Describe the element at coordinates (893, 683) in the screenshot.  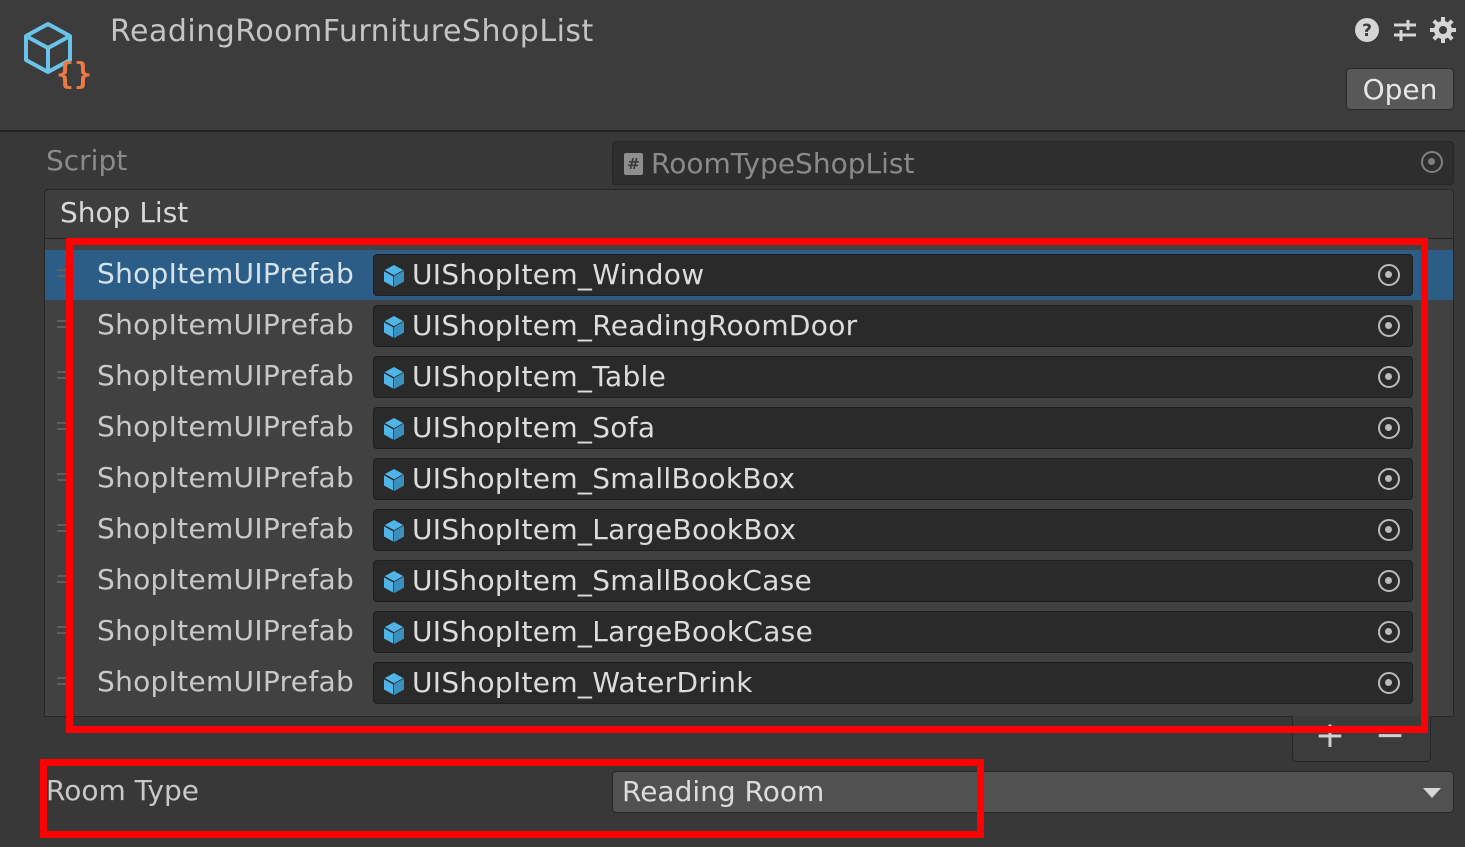
I see `object-field: UIShopItem_WaterDrink` at that location.